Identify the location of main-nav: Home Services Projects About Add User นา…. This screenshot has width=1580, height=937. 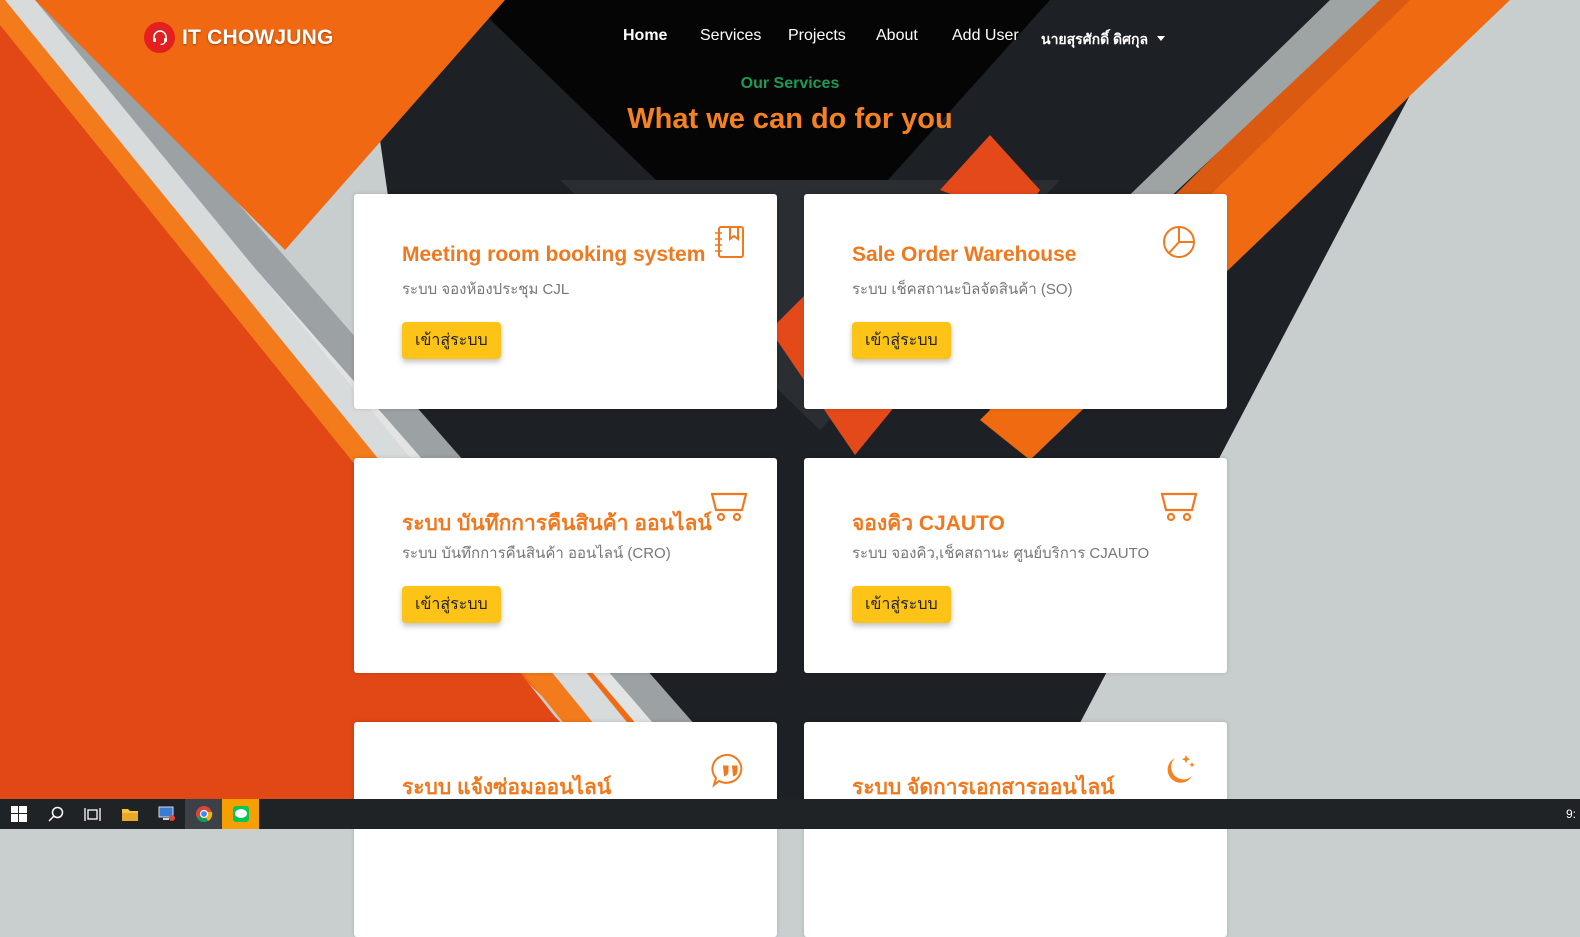
(790, 39).